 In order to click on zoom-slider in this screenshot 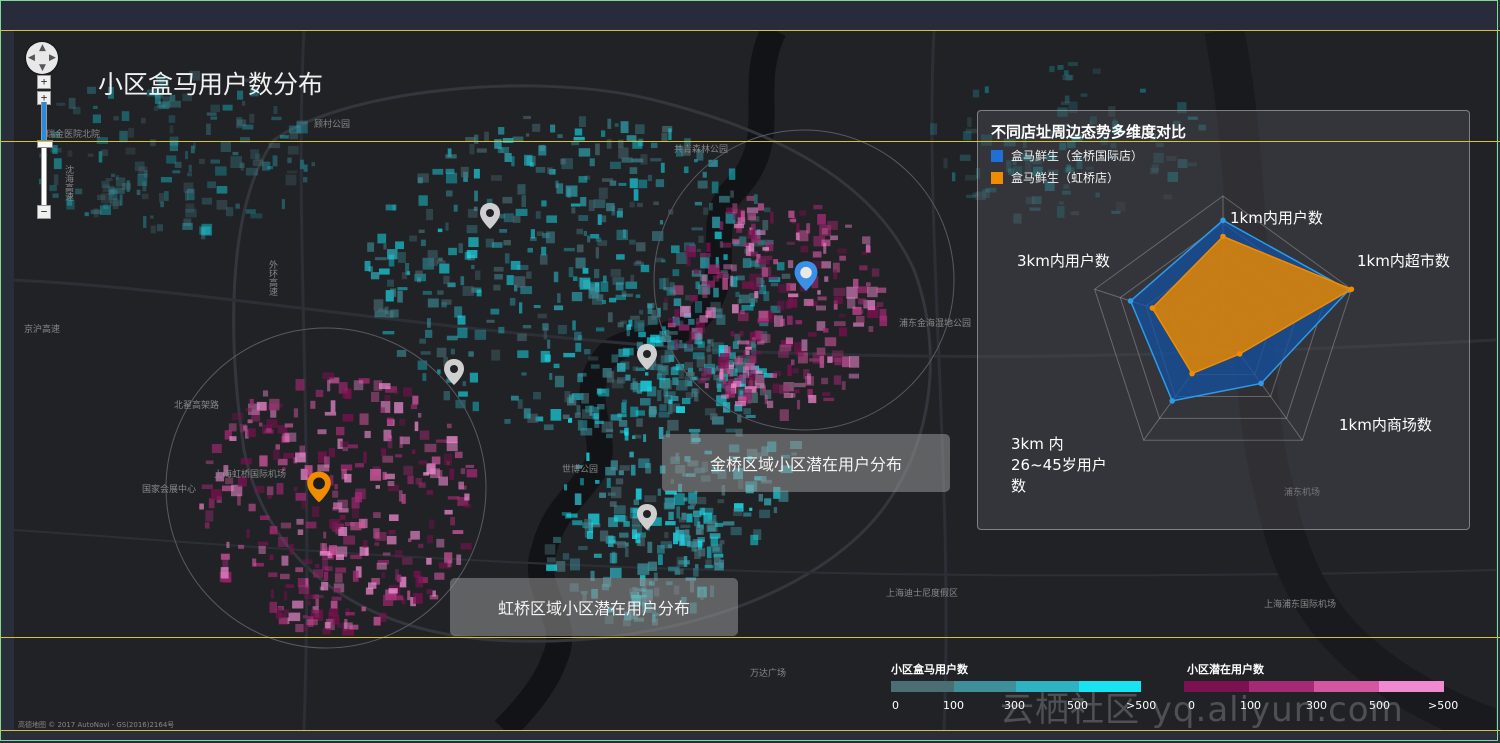, I will do `click(45, 157)`.